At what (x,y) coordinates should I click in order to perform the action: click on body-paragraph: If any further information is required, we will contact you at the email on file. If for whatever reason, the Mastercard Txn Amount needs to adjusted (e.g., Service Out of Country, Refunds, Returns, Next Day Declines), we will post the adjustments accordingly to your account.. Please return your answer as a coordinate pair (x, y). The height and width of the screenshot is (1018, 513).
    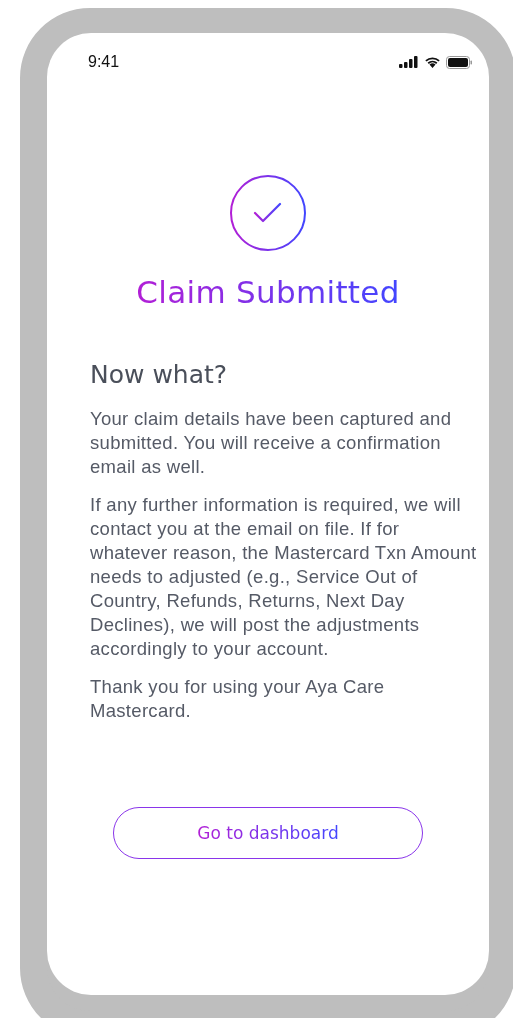
    Looking at the image, I should click on (284, 577).